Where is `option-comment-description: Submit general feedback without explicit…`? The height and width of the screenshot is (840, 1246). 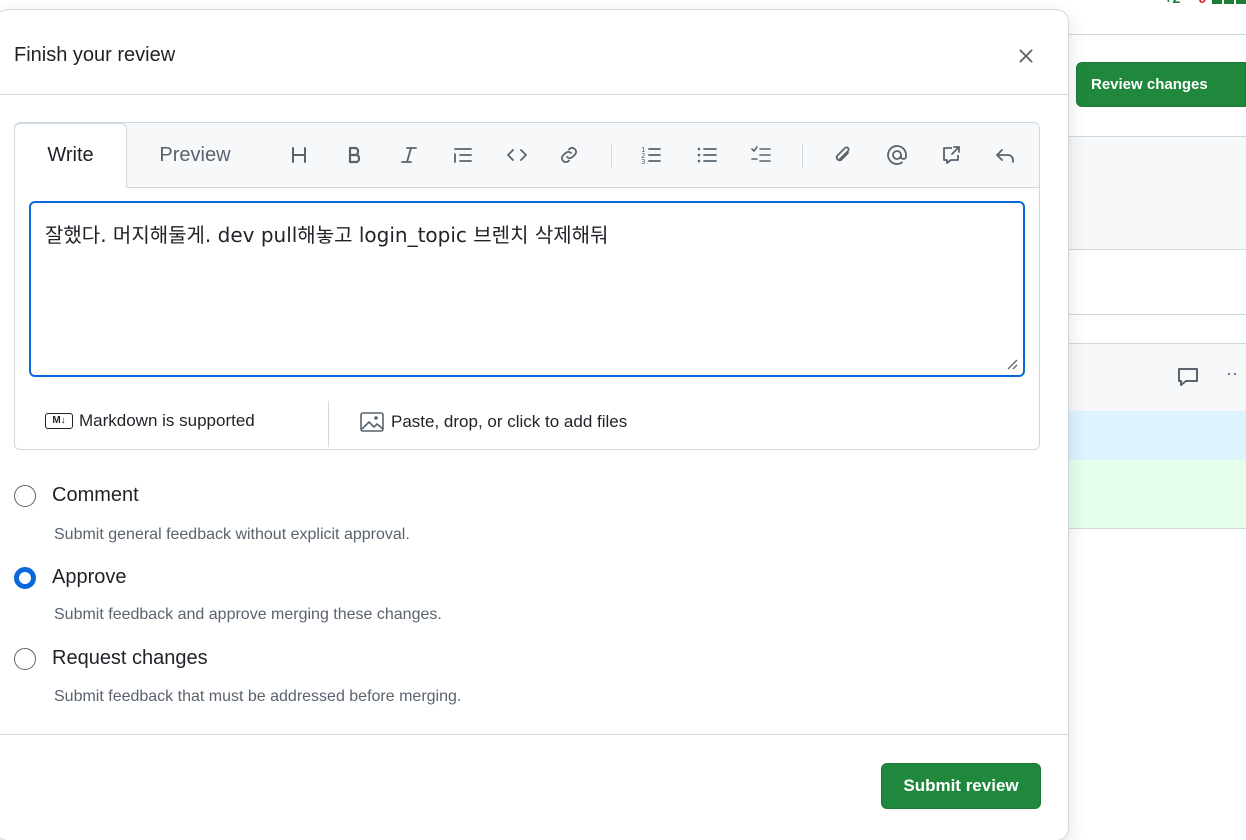 option-comment-description: Submit general feedback without explicit… is located at coordinates (232, 534).